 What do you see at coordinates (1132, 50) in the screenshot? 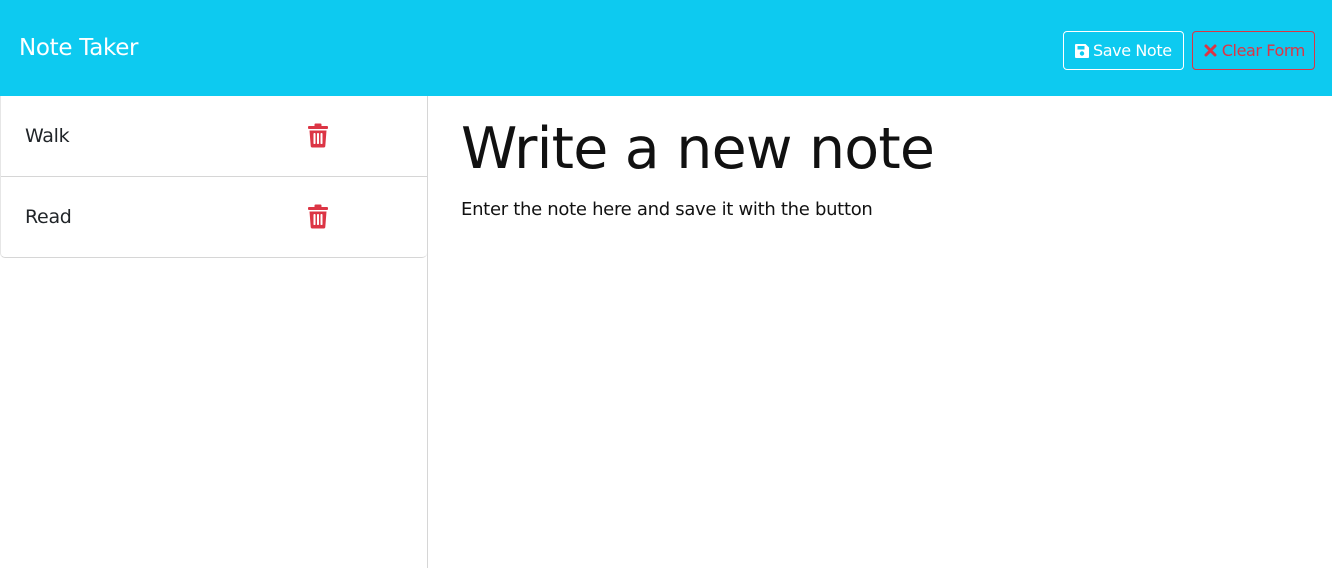
I see `save-note-label: Save Note` at bounding box center [1132, 50].